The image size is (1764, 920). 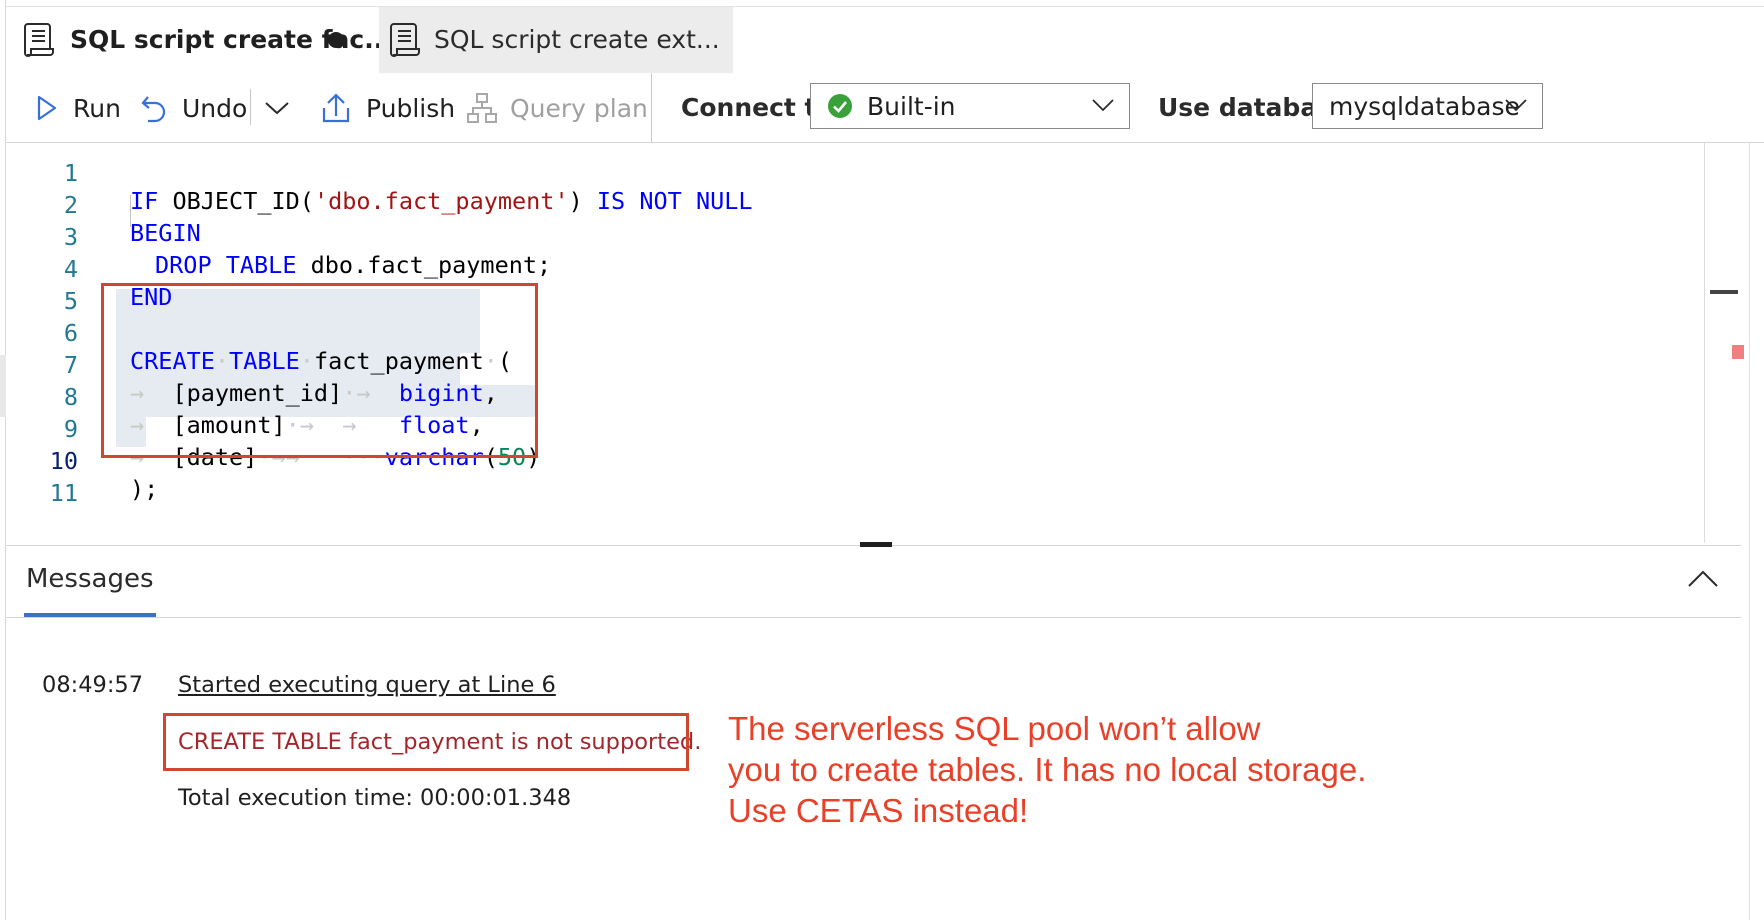 I want to click on undo-label: Undo, so click(x=215, y=108).